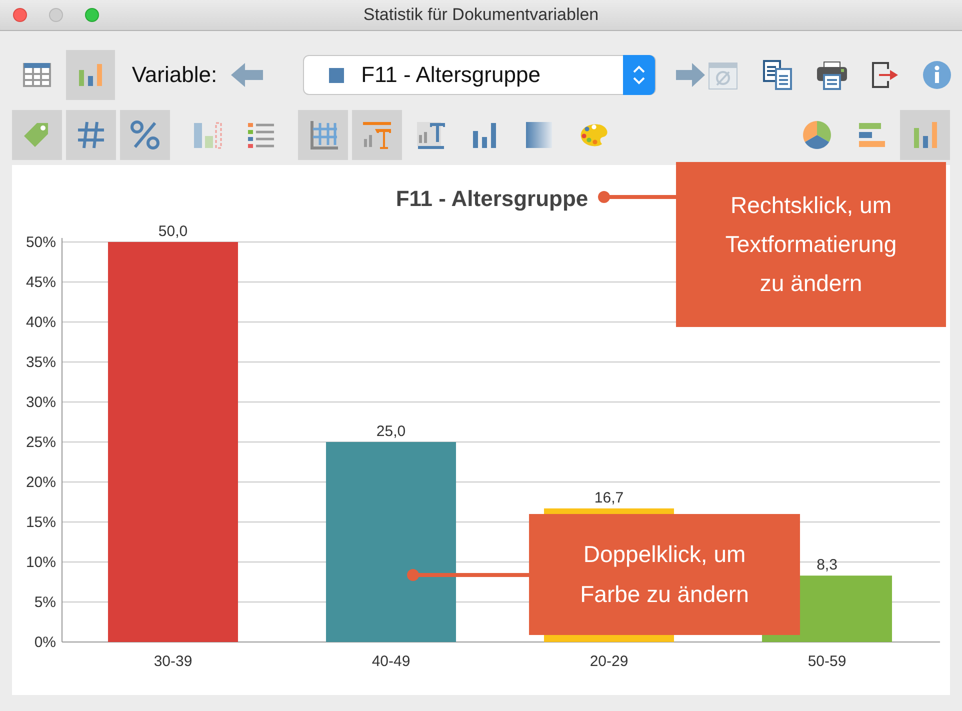  I want to click on copy-icon, so click(778, 75).